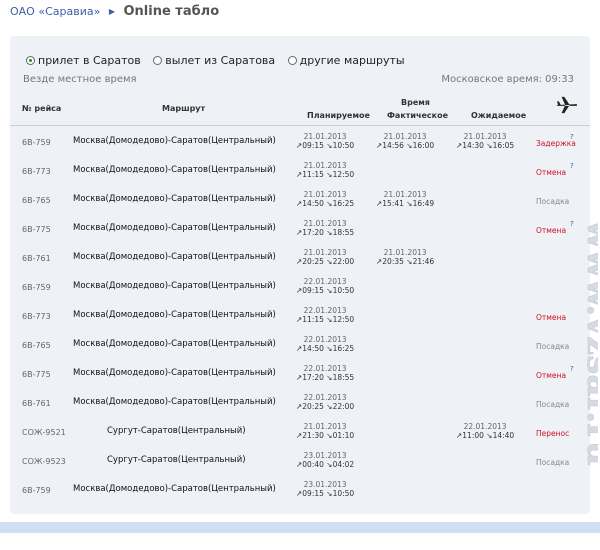 Image resolution: width=600 pixels, height=550 pixels. I want to click on expected-time: 22.01.2013 ↗11:00 ↘14:40, so click(485, 431).